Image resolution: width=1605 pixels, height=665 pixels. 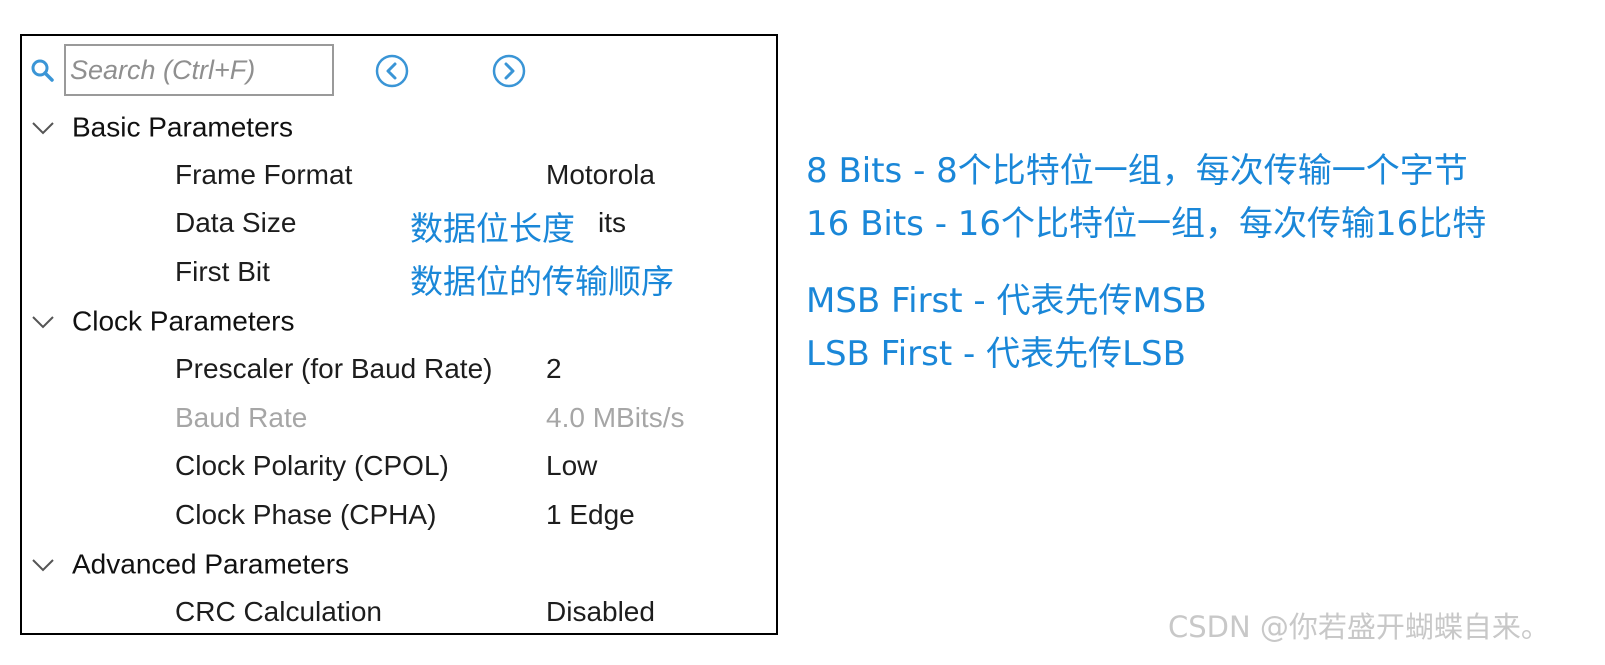 What do you see at coordinates (199, 70) in the screenshot?
I see `search-input: Search (Ctrl+F)` at bounding box center [199, 70].